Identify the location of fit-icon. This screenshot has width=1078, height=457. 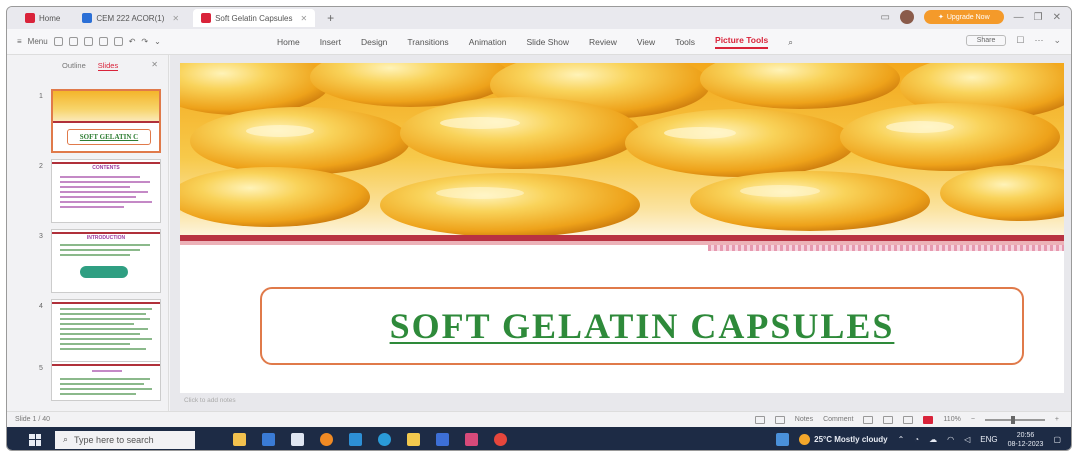
(759, 419).